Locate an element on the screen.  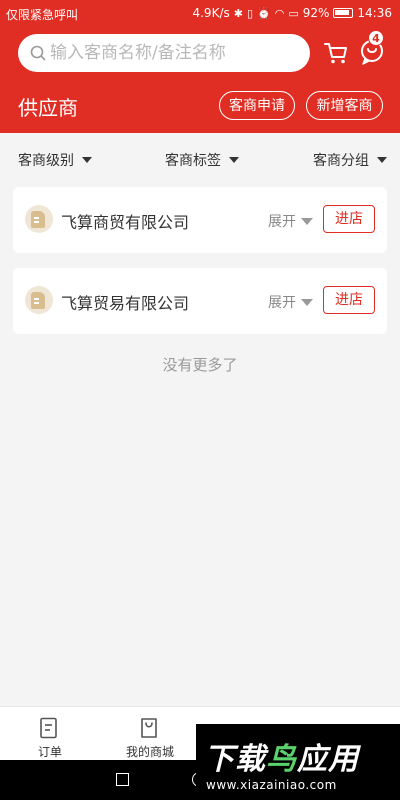
clock: 14:36 is located at coordinates (374, 13).